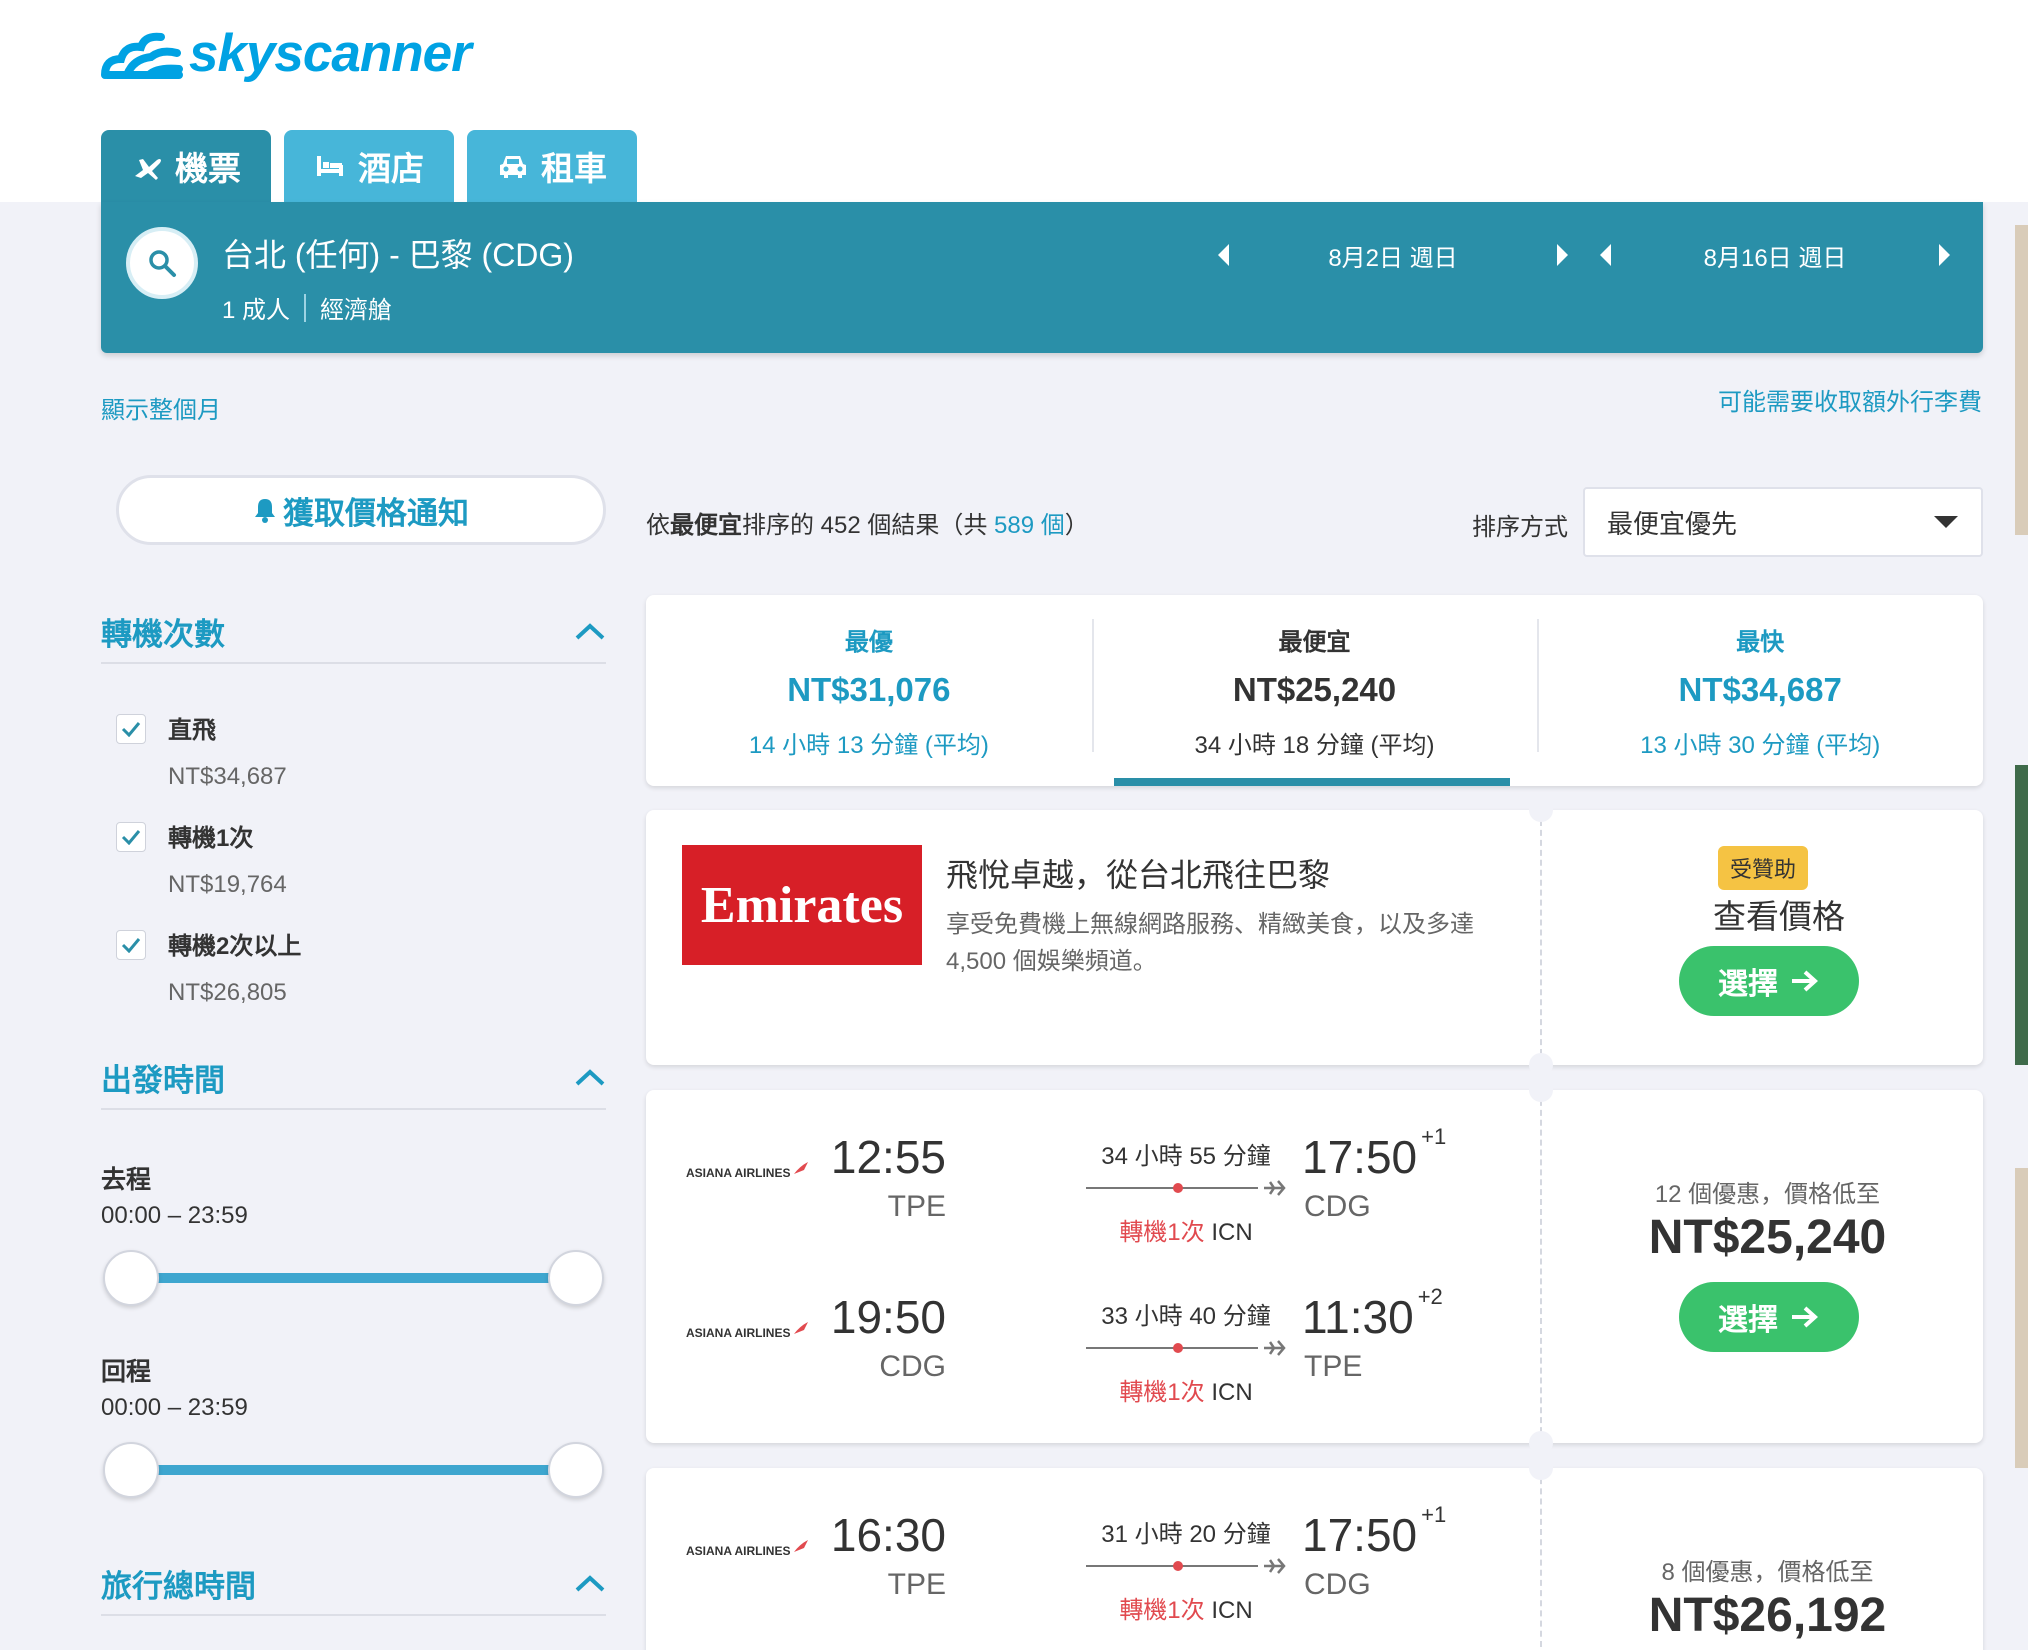 The height and width of the screenshot is (1650, 2028). Describe the element at coordinates (1029, 525) in the screenshot. I see `total-results-link: 589 個` at that location.